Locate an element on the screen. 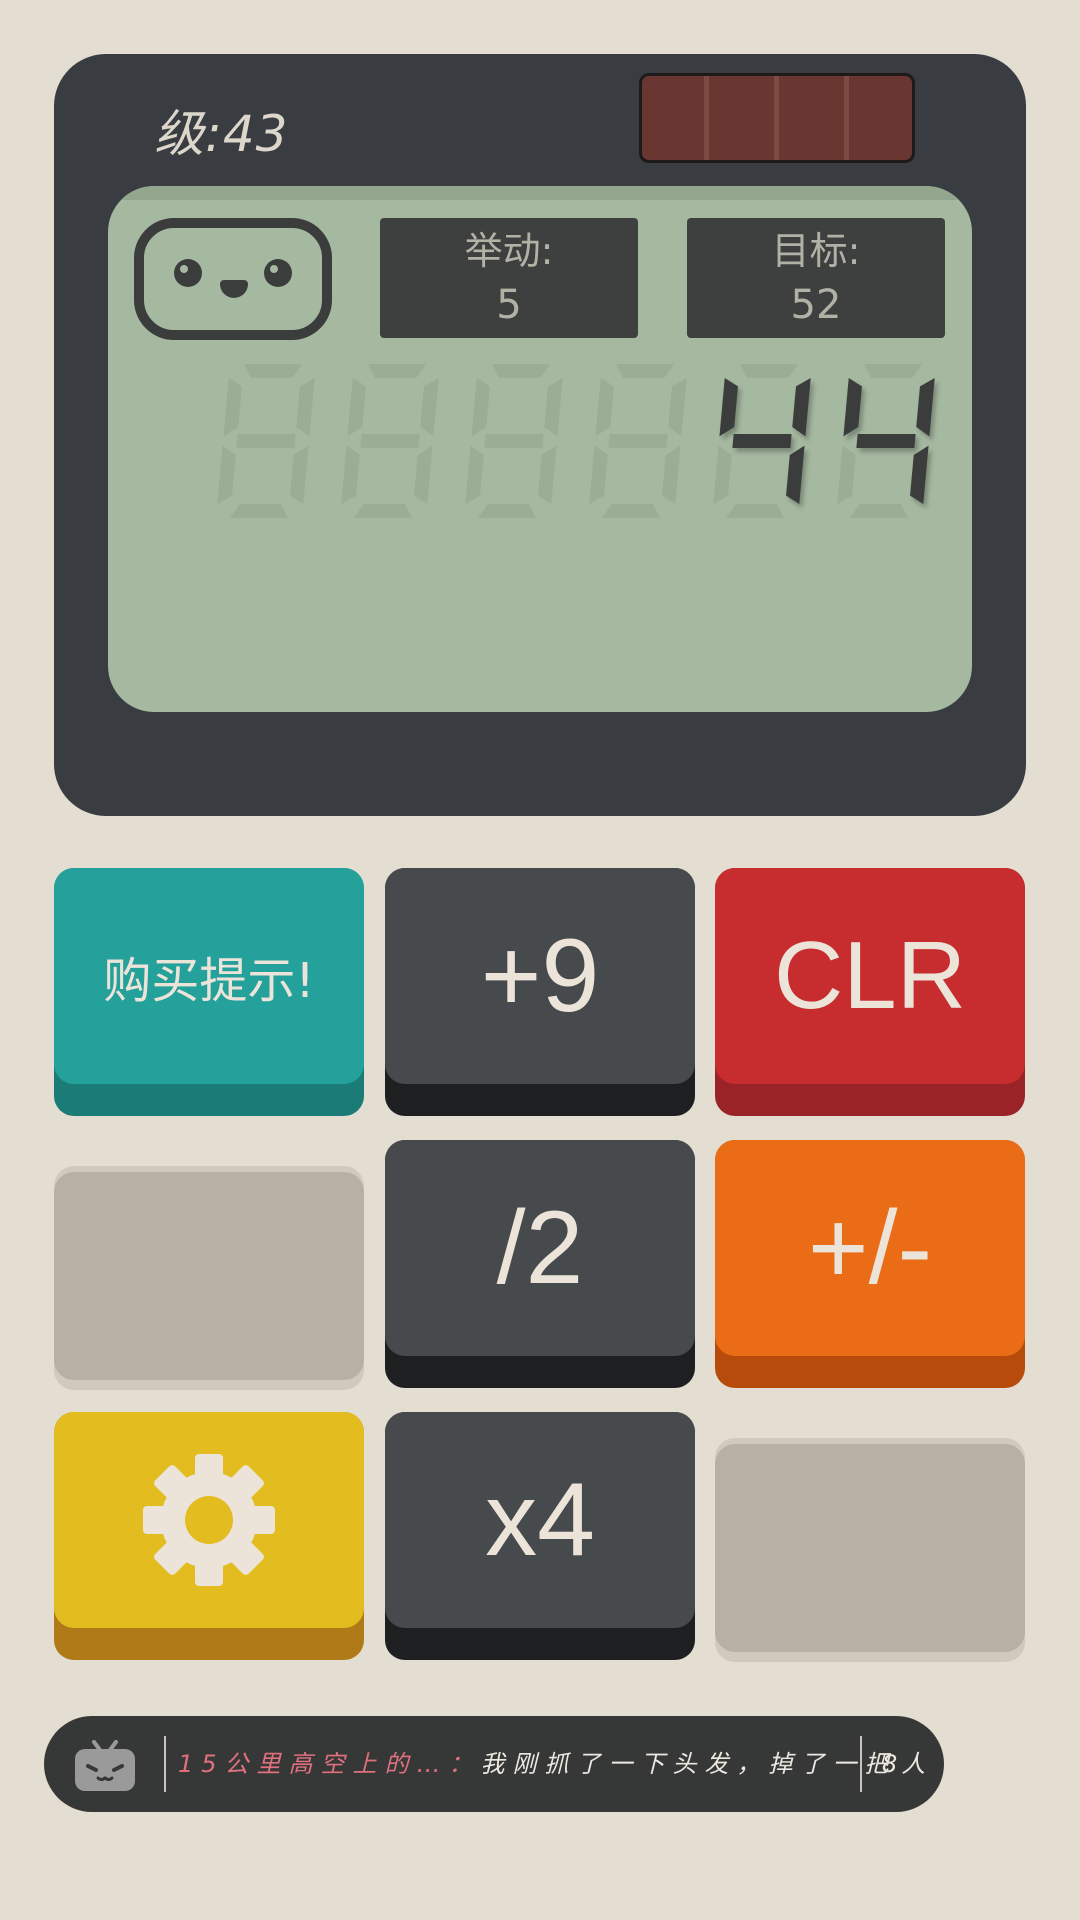 Image resolution: width=1080 pixels, height=1920 pixels. clear-button: CLR is located at coordinates (870, 992).